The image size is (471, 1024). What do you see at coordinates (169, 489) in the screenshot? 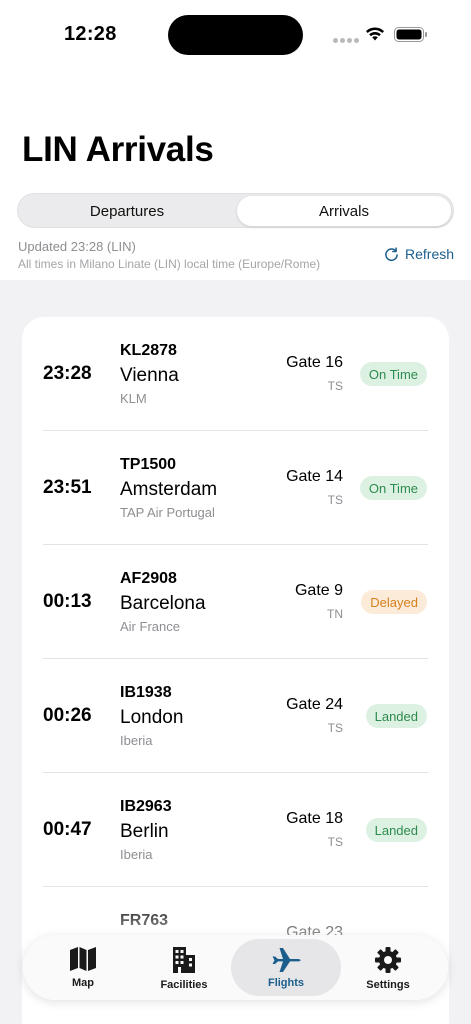
I see `origin-city: Amsterdam` at bounding box center [169, 489].